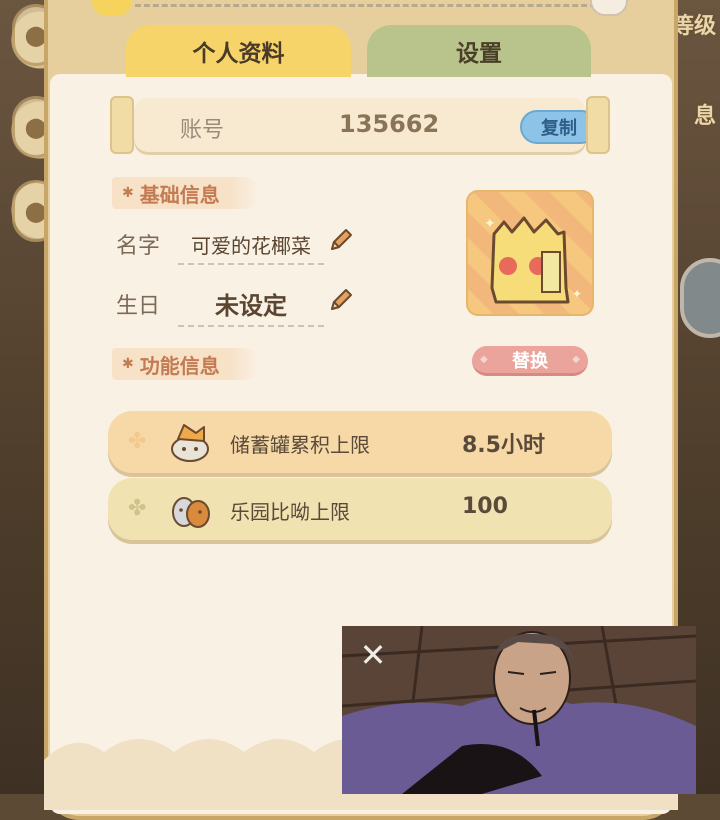 The width and height of the screenshot is (720, 820). I want to click on name-label: 名字, so click(138, 246).